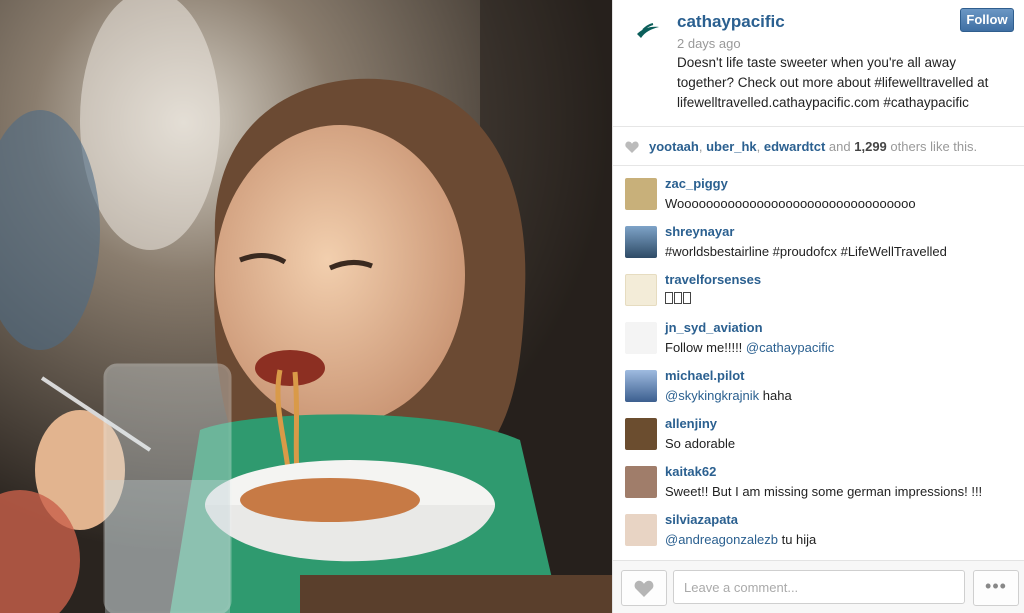 Image resolution: width=1024 pixels, height=613 pixels. What do you see at coordinates (696, 183) in the screenshot?
I see `comment-username: zac_piggy` at bounding box center [696, 183].